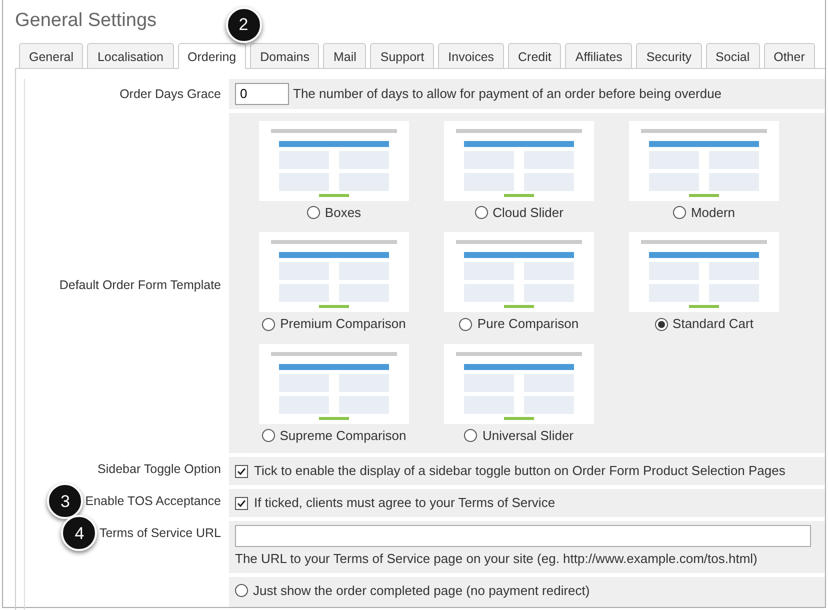 This screenshot has height=610, width=828. Describe the element at coordinates (344, 55) in the screenshot. I see `tab: Mail` at that location.